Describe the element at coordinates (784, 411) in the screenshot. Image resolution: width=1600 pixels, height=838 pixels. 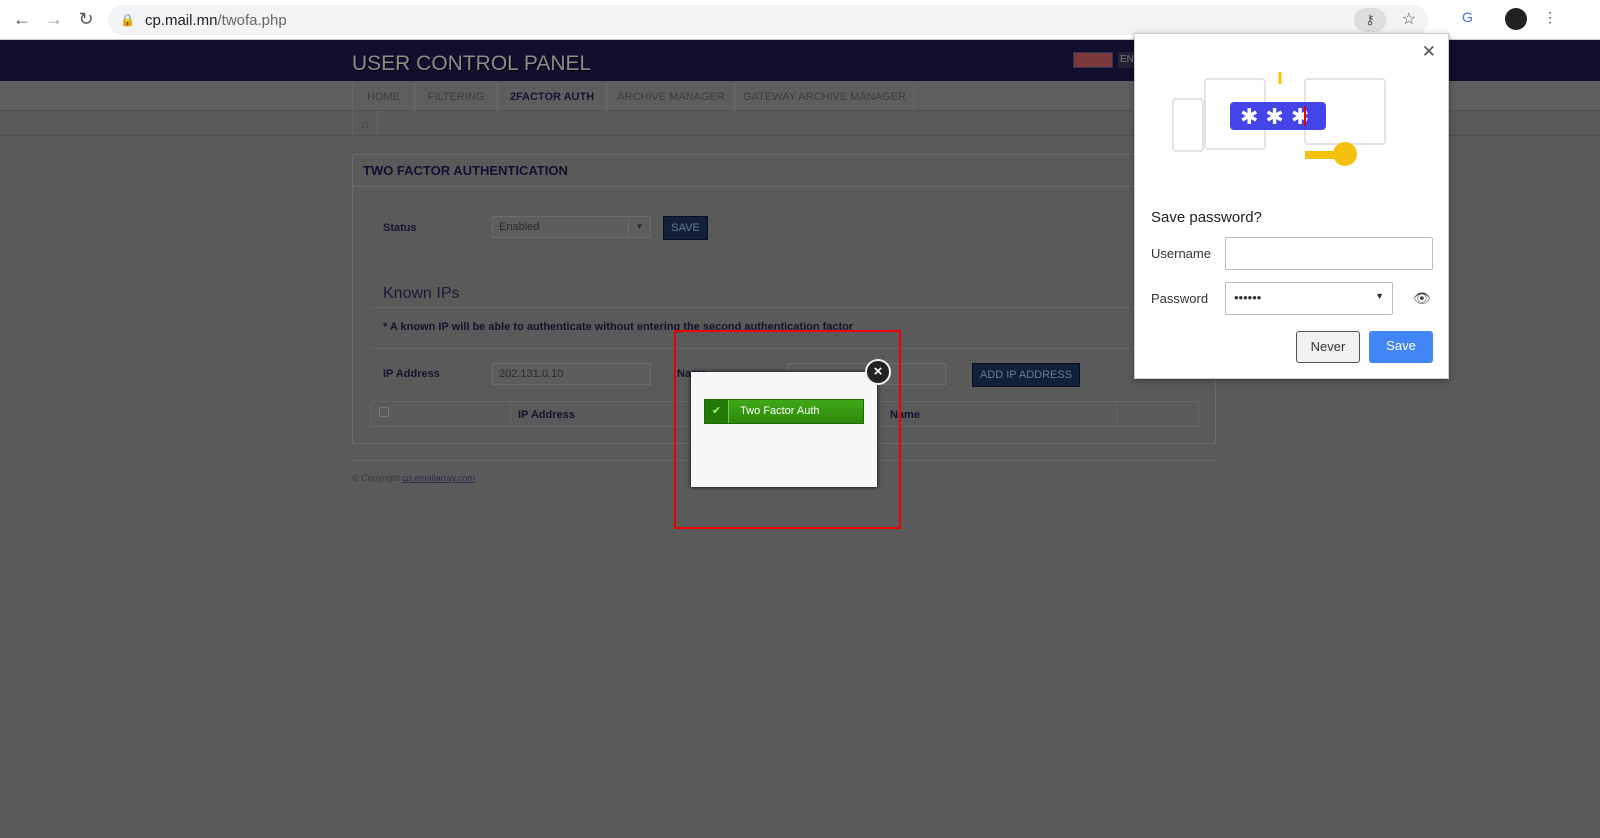
I see `success-message: ✔ Two Factor Auth` at that location.